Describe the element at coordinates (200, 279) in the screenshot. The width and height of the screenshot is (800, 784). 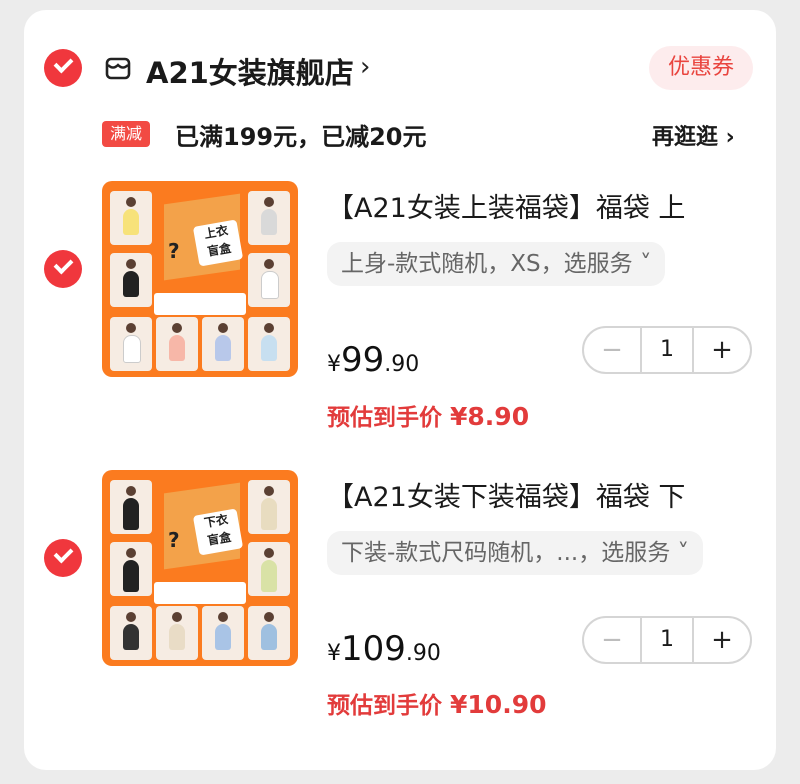
I see `product-image: ? 上衣 盲盒` at that location.